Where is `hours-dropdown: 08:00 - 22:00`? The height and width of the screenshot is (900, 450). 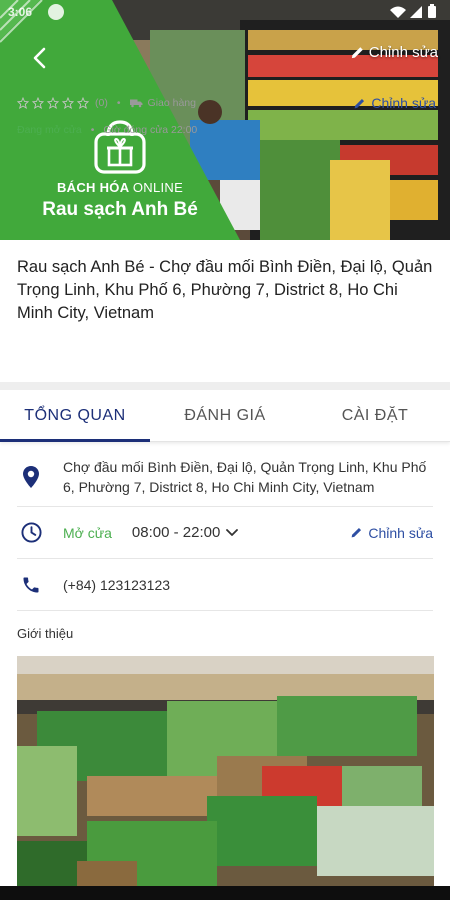 hours-dropdown: 08:00 - 22:00 is located at coordinates (185, 532).